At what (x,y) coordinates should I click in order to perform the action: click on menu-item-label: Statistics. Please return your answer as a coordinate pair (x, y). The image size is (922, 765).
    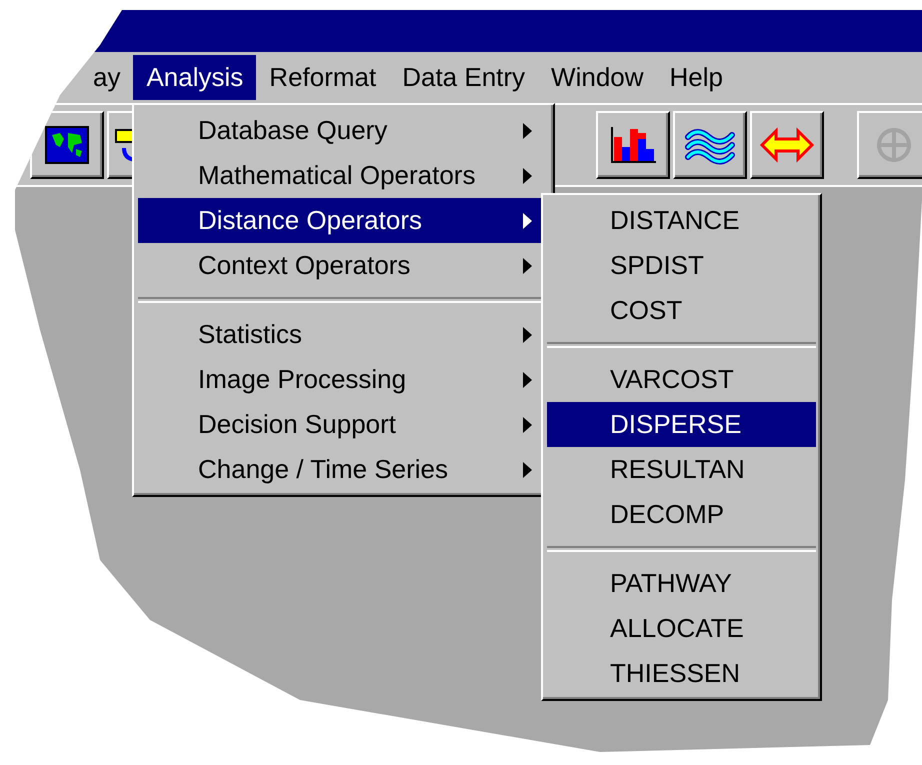
    Looking at the image, I should click on (250, 334).